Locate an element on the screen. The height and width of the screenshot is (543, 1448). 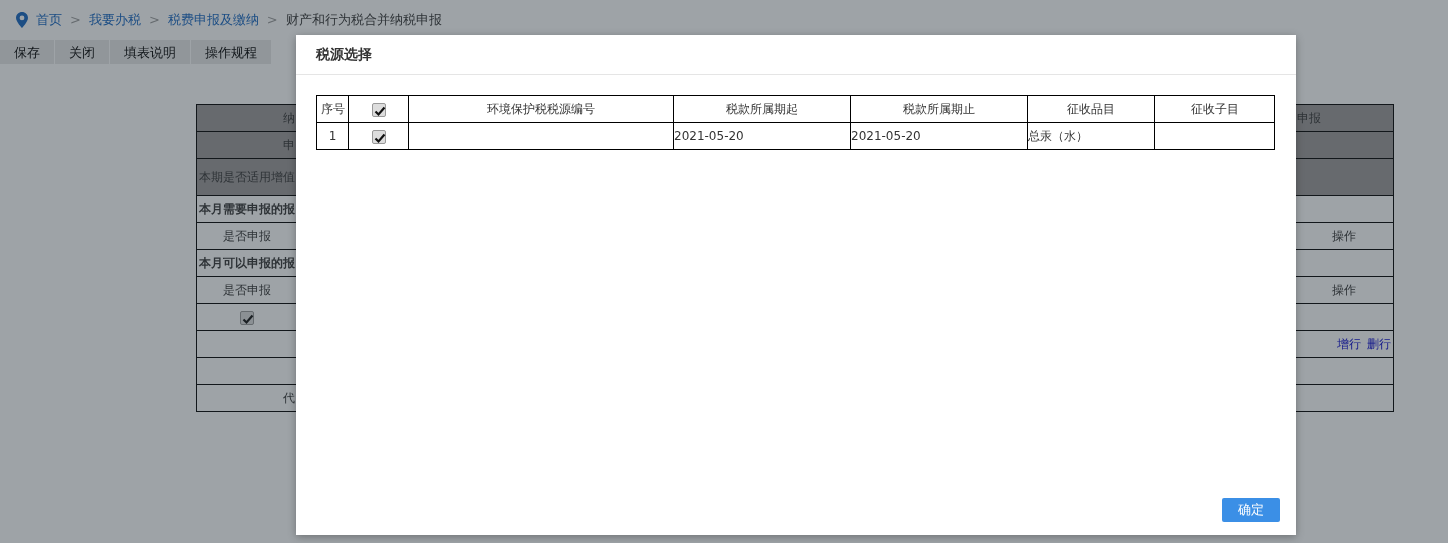
table-link: 删行 is located at coordinates (1379, 344).